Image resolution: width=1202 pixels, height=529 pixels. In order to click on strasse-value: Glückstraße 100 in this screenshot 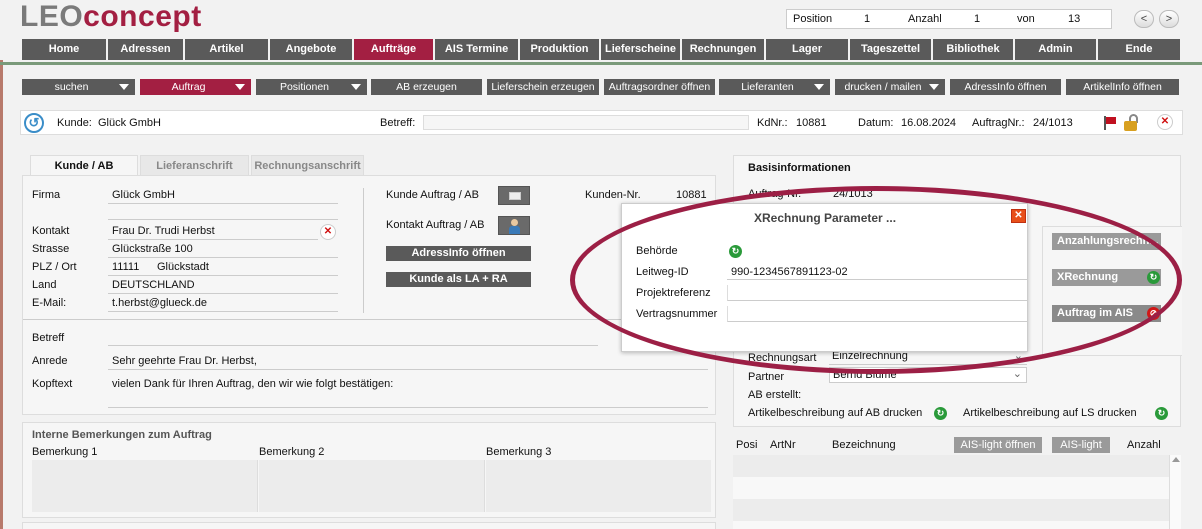, I will do `click(152, 249)`.